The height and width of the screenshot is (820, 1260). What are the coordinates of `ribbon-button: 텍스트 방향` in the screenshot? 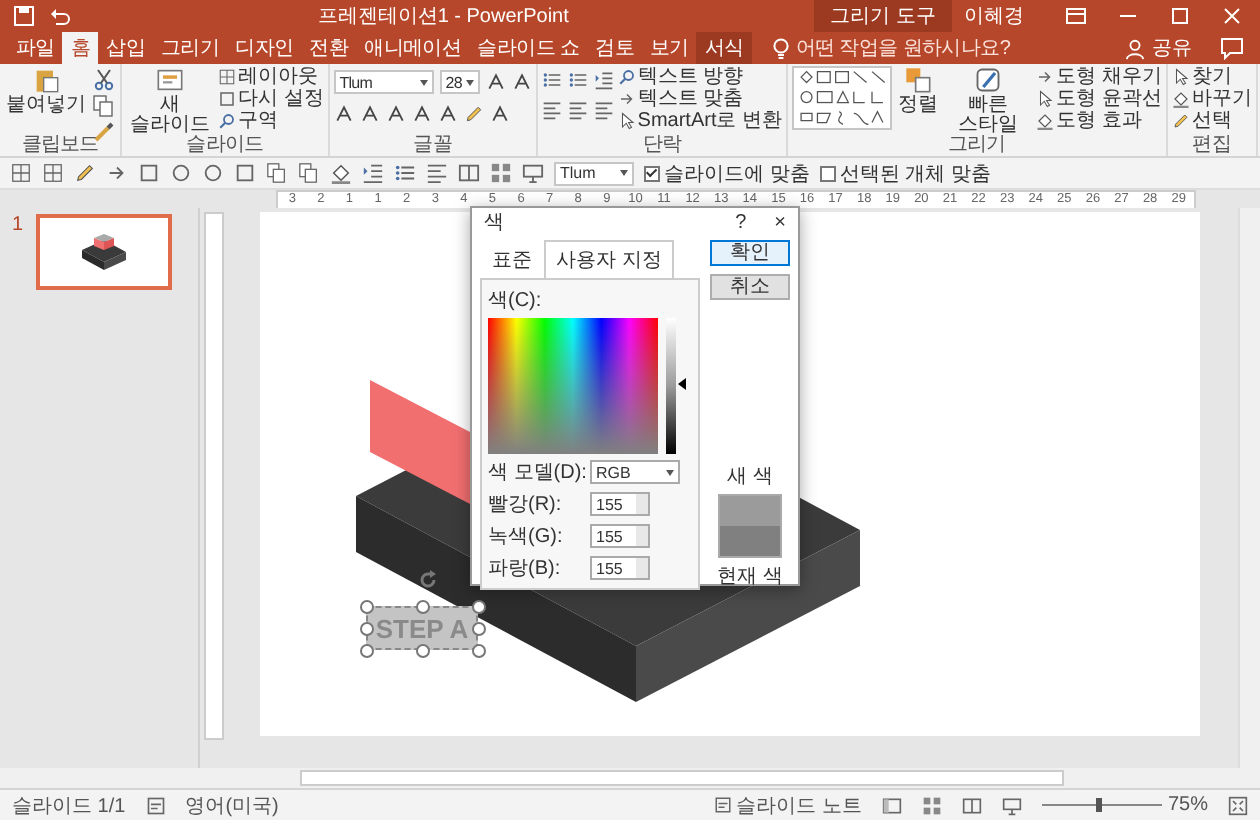 It's located at (700, 77).